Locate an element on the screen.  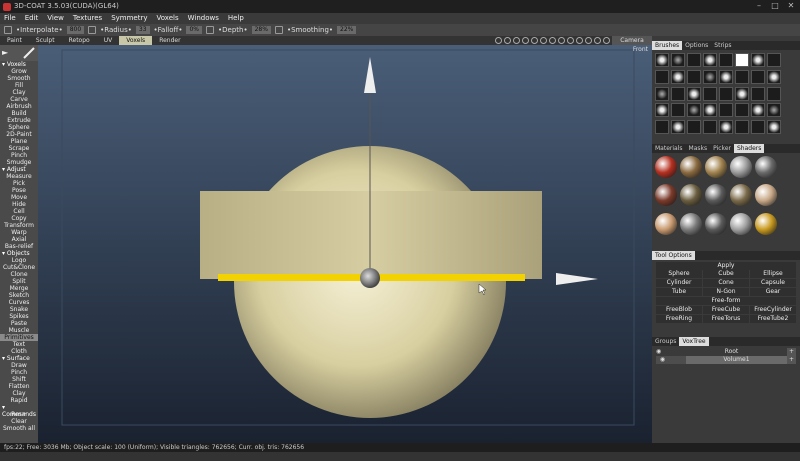
tree-item-volume: ◉ Volume1 + is located at coordinates (726, 360).